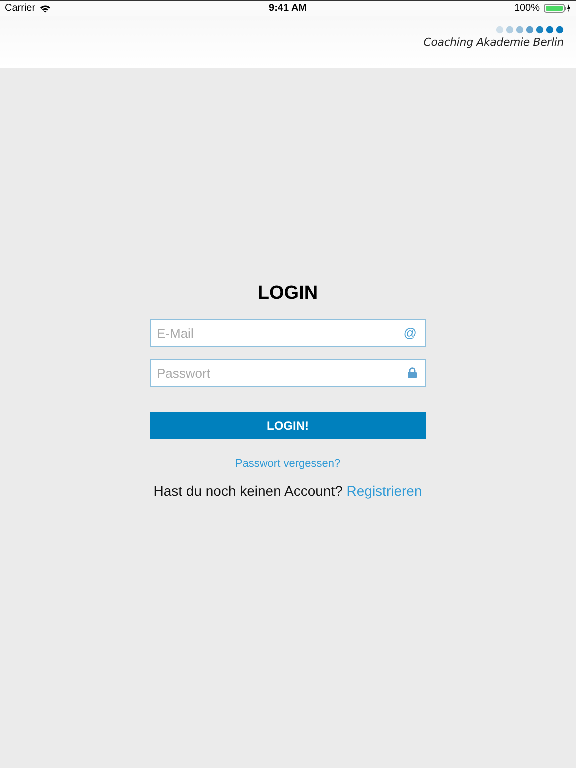 The image size is (576, 768). What do you see at coordinates (494, 42) in the screenshot?
I see `logo-text: Coaching Akademie Berlin` at bounding box center [494, 42].